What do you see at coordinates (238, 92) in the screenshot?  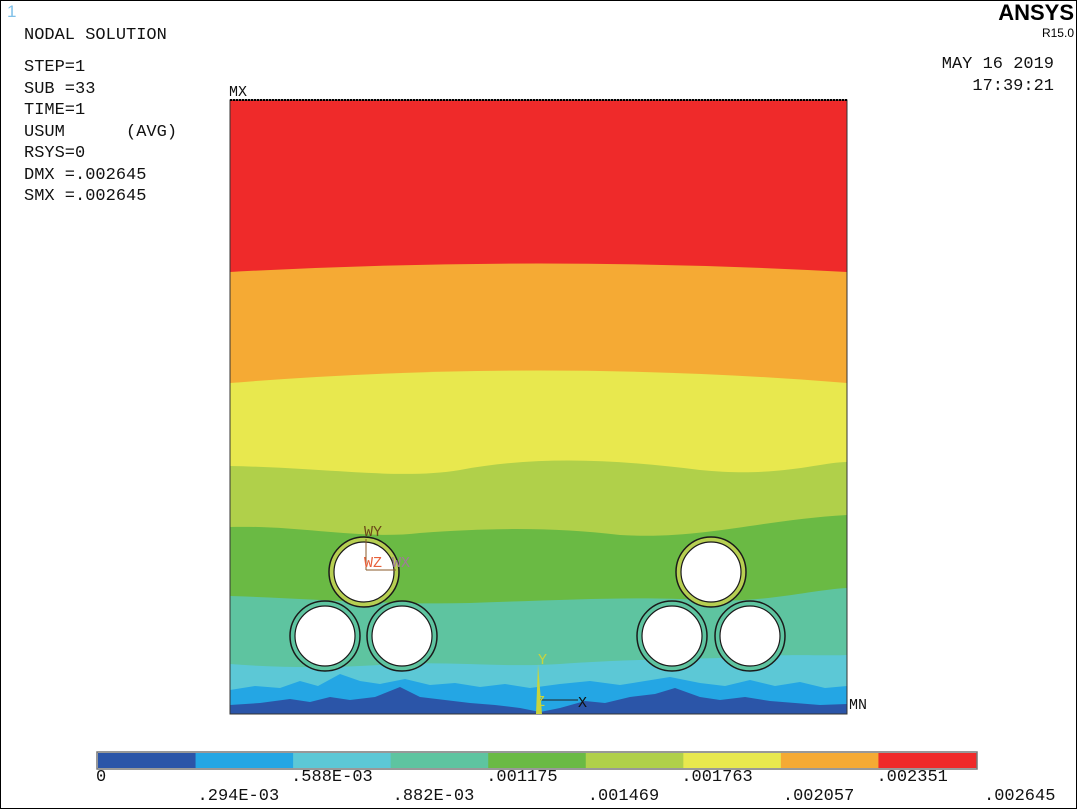 I see `max-marker: MX` at bounding box center [238, 92].